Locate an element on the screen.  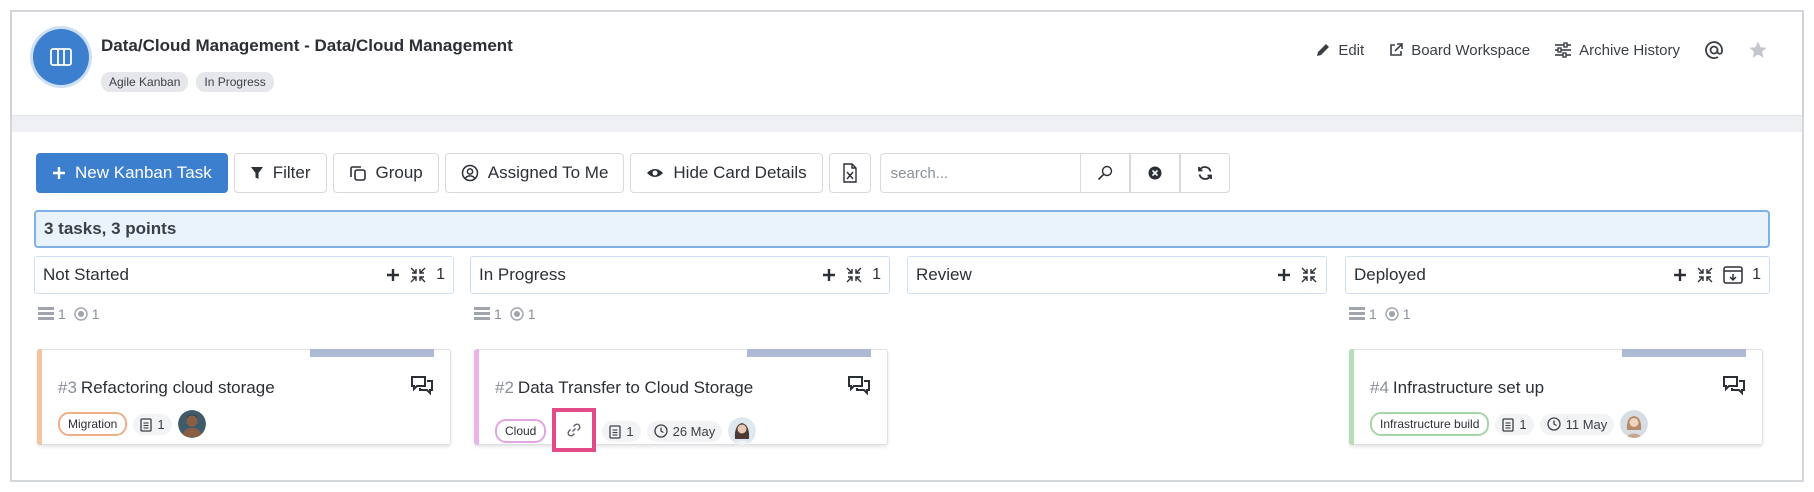
edit-button: Edit is located at coordinates (1339, 50).